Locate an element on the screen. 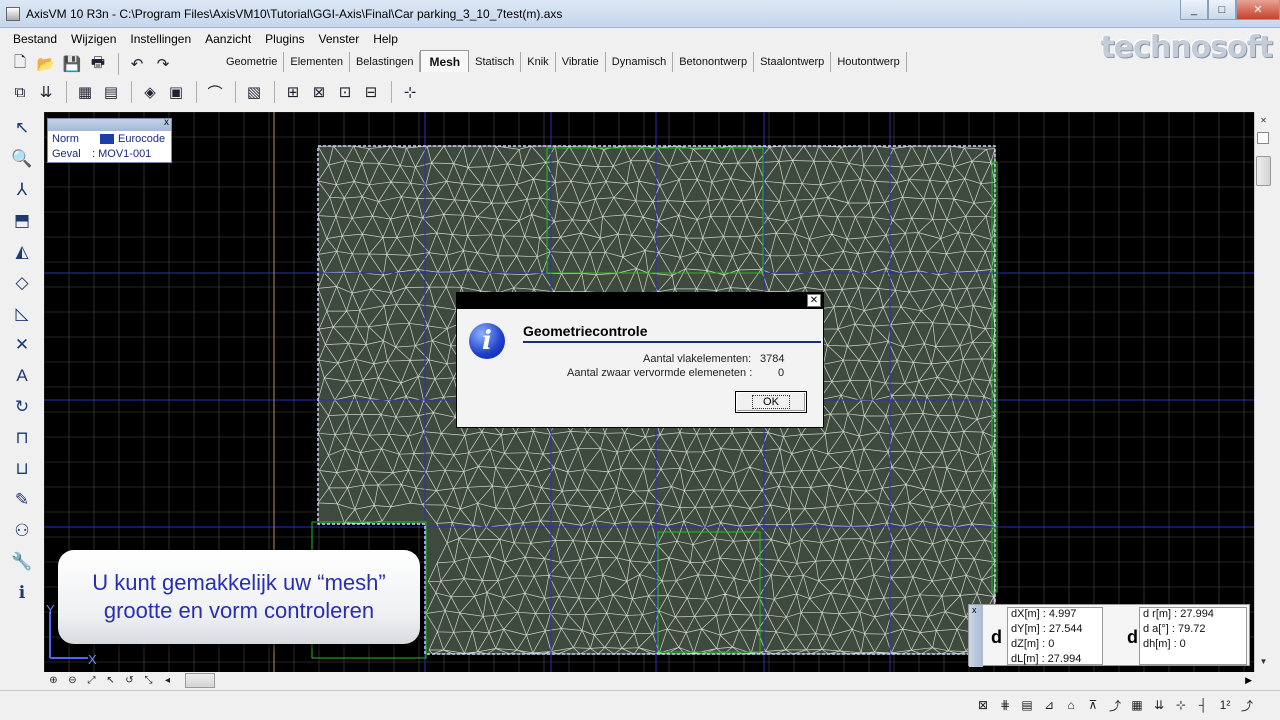  report-icon: ▤ is located at coordinates (111, 92).